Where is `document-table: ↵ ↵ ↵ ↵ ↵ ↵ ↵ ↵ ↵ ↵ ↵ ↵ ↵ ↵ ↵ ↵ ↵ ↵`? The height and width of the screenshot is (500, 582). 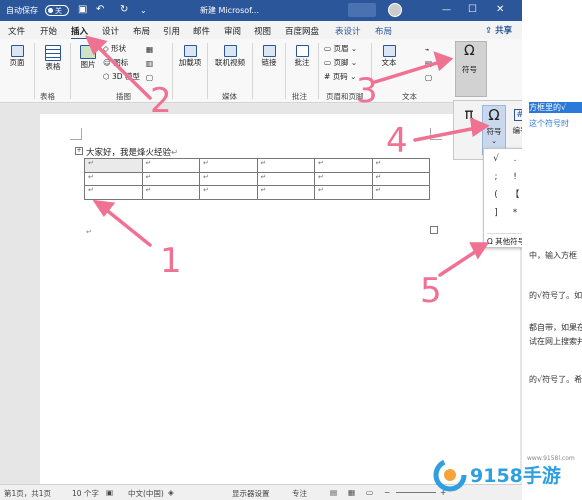
document-table: ↵ ↵ ↵ ↵ ↵ ↵ ↵ ↵ ↵ ↵ ↵ ↵ ↵ ↵ ↵ ↵ ↵ ↵ is located at coordinates (257, 179).